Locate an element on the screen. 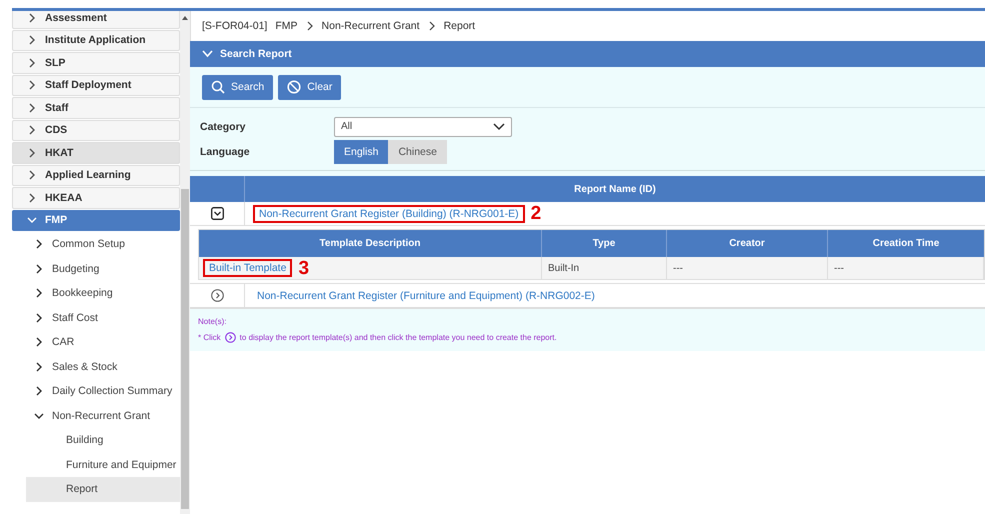 The image size is (985, 514). column-header: Report Name (ID) is located at coordinates (615, 189).